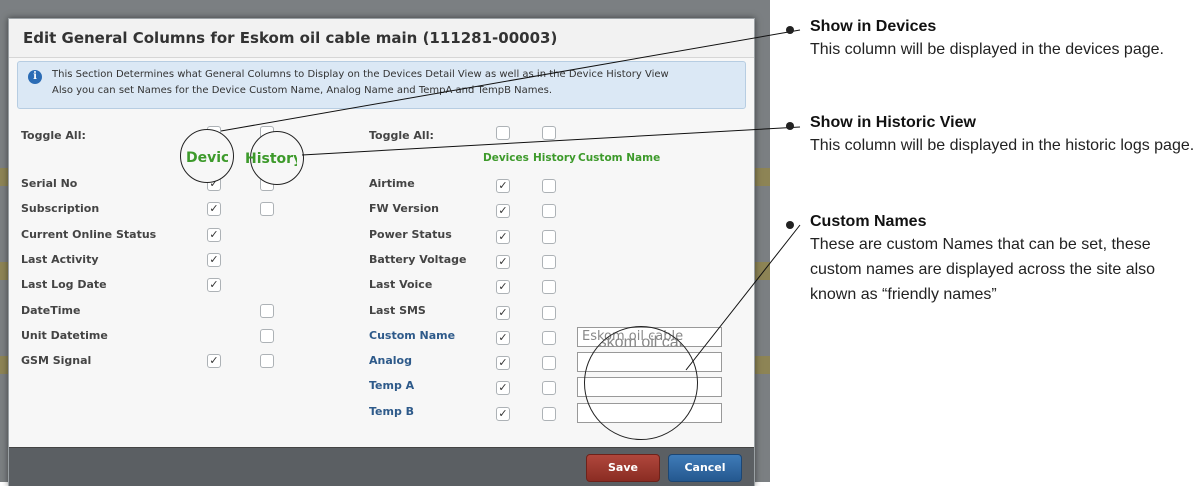  I want to click on annotation-title-custom-names: Custom Names, so click(868, 221).